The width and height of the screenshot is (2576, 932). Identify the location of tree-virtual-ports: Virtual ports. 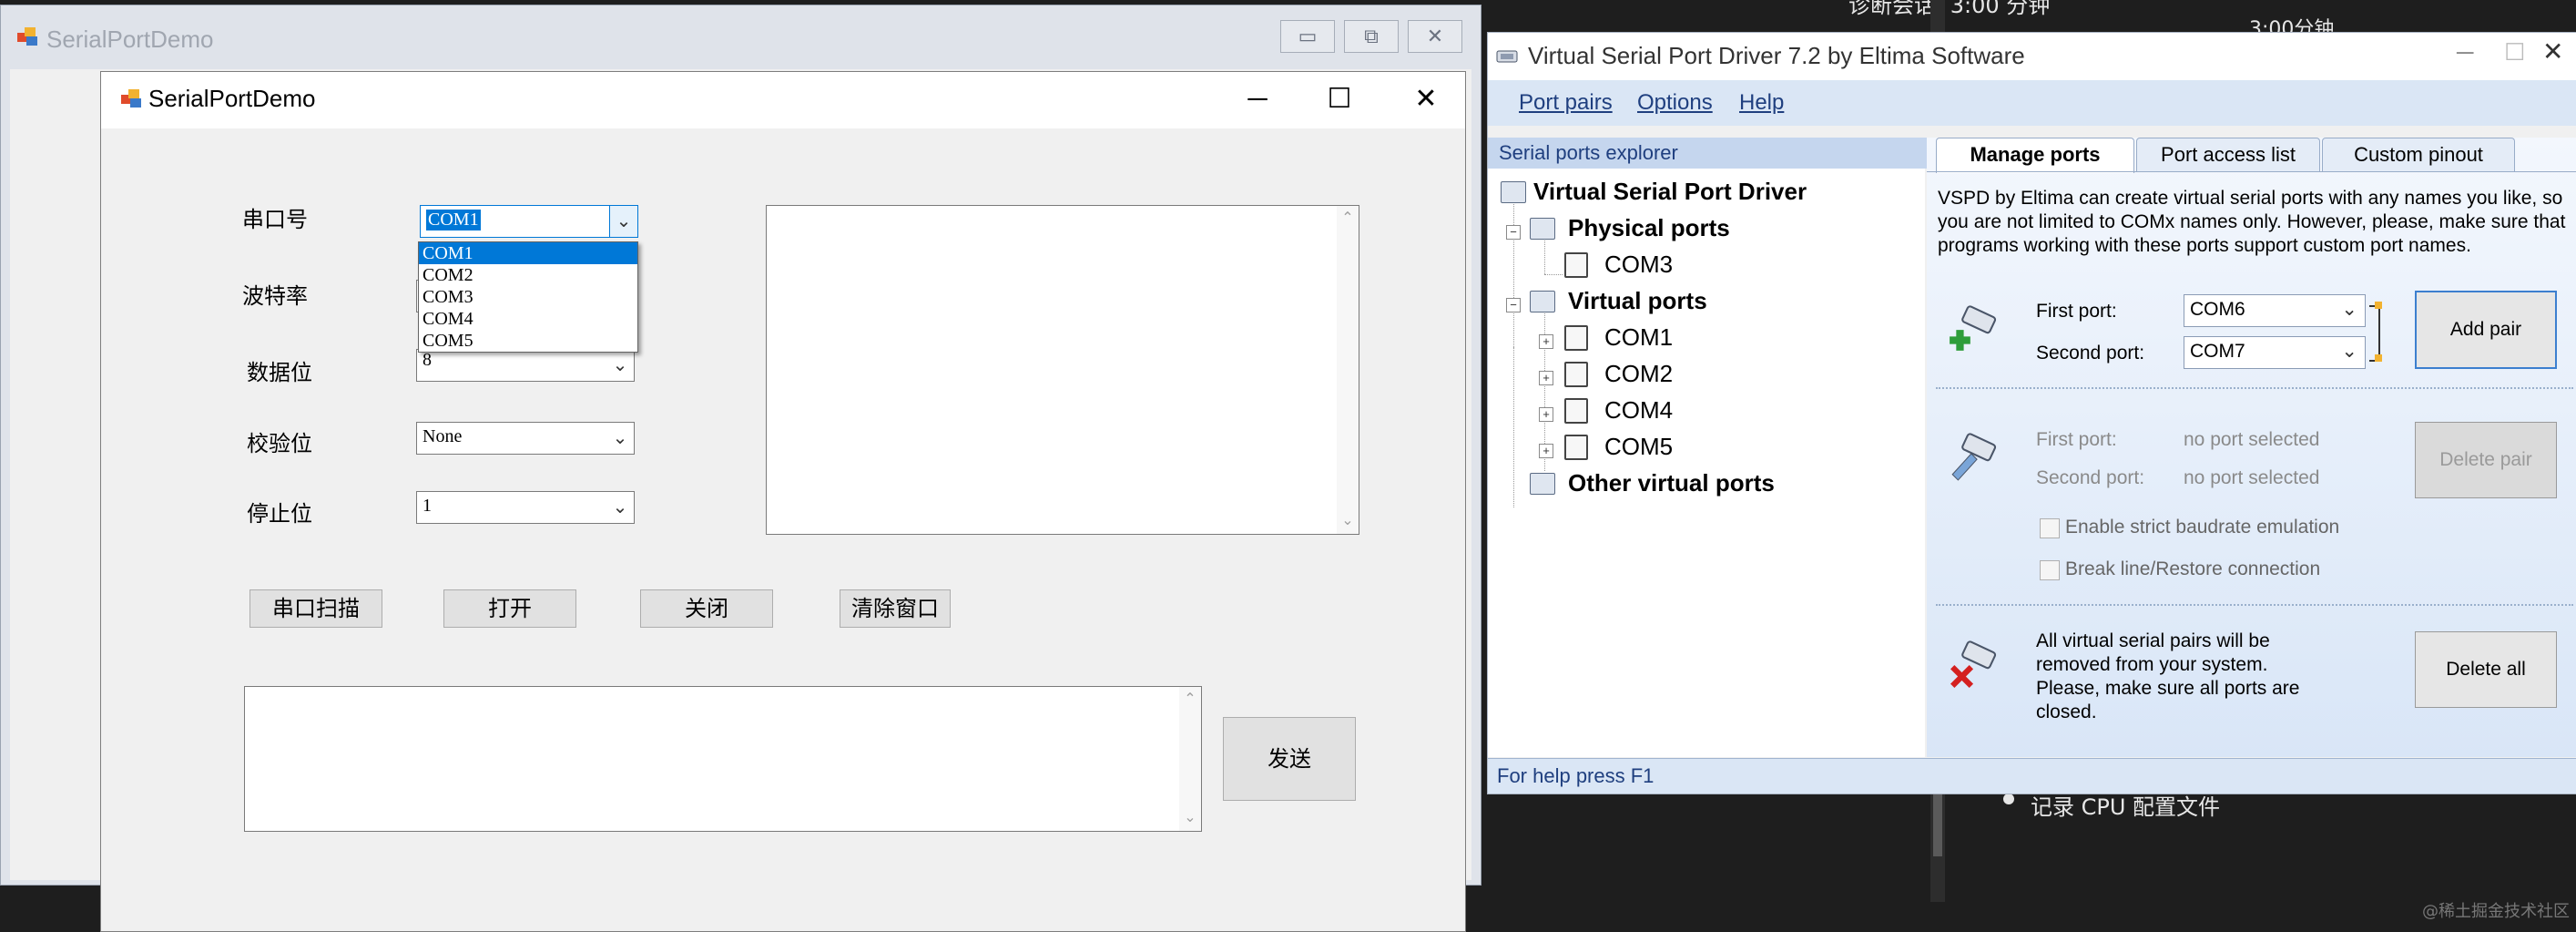
(1638, 301).